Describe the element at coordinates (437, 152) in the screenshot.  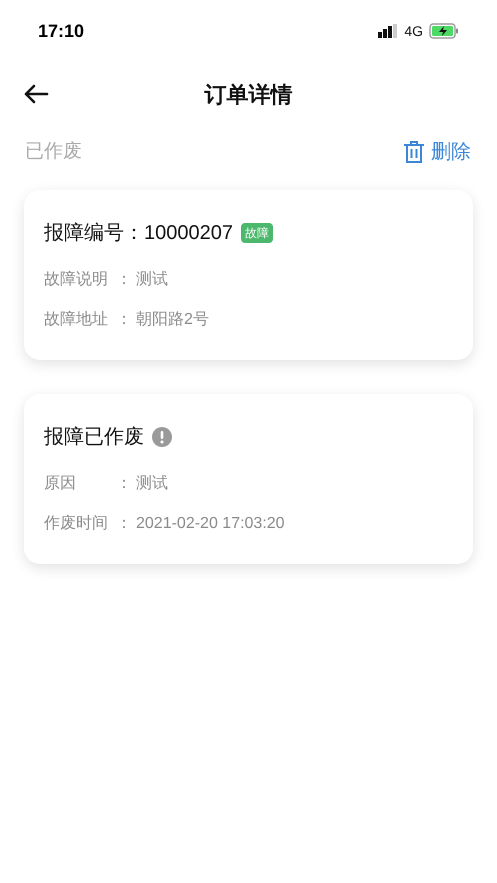
I see `delete-button: 删除` at that location.